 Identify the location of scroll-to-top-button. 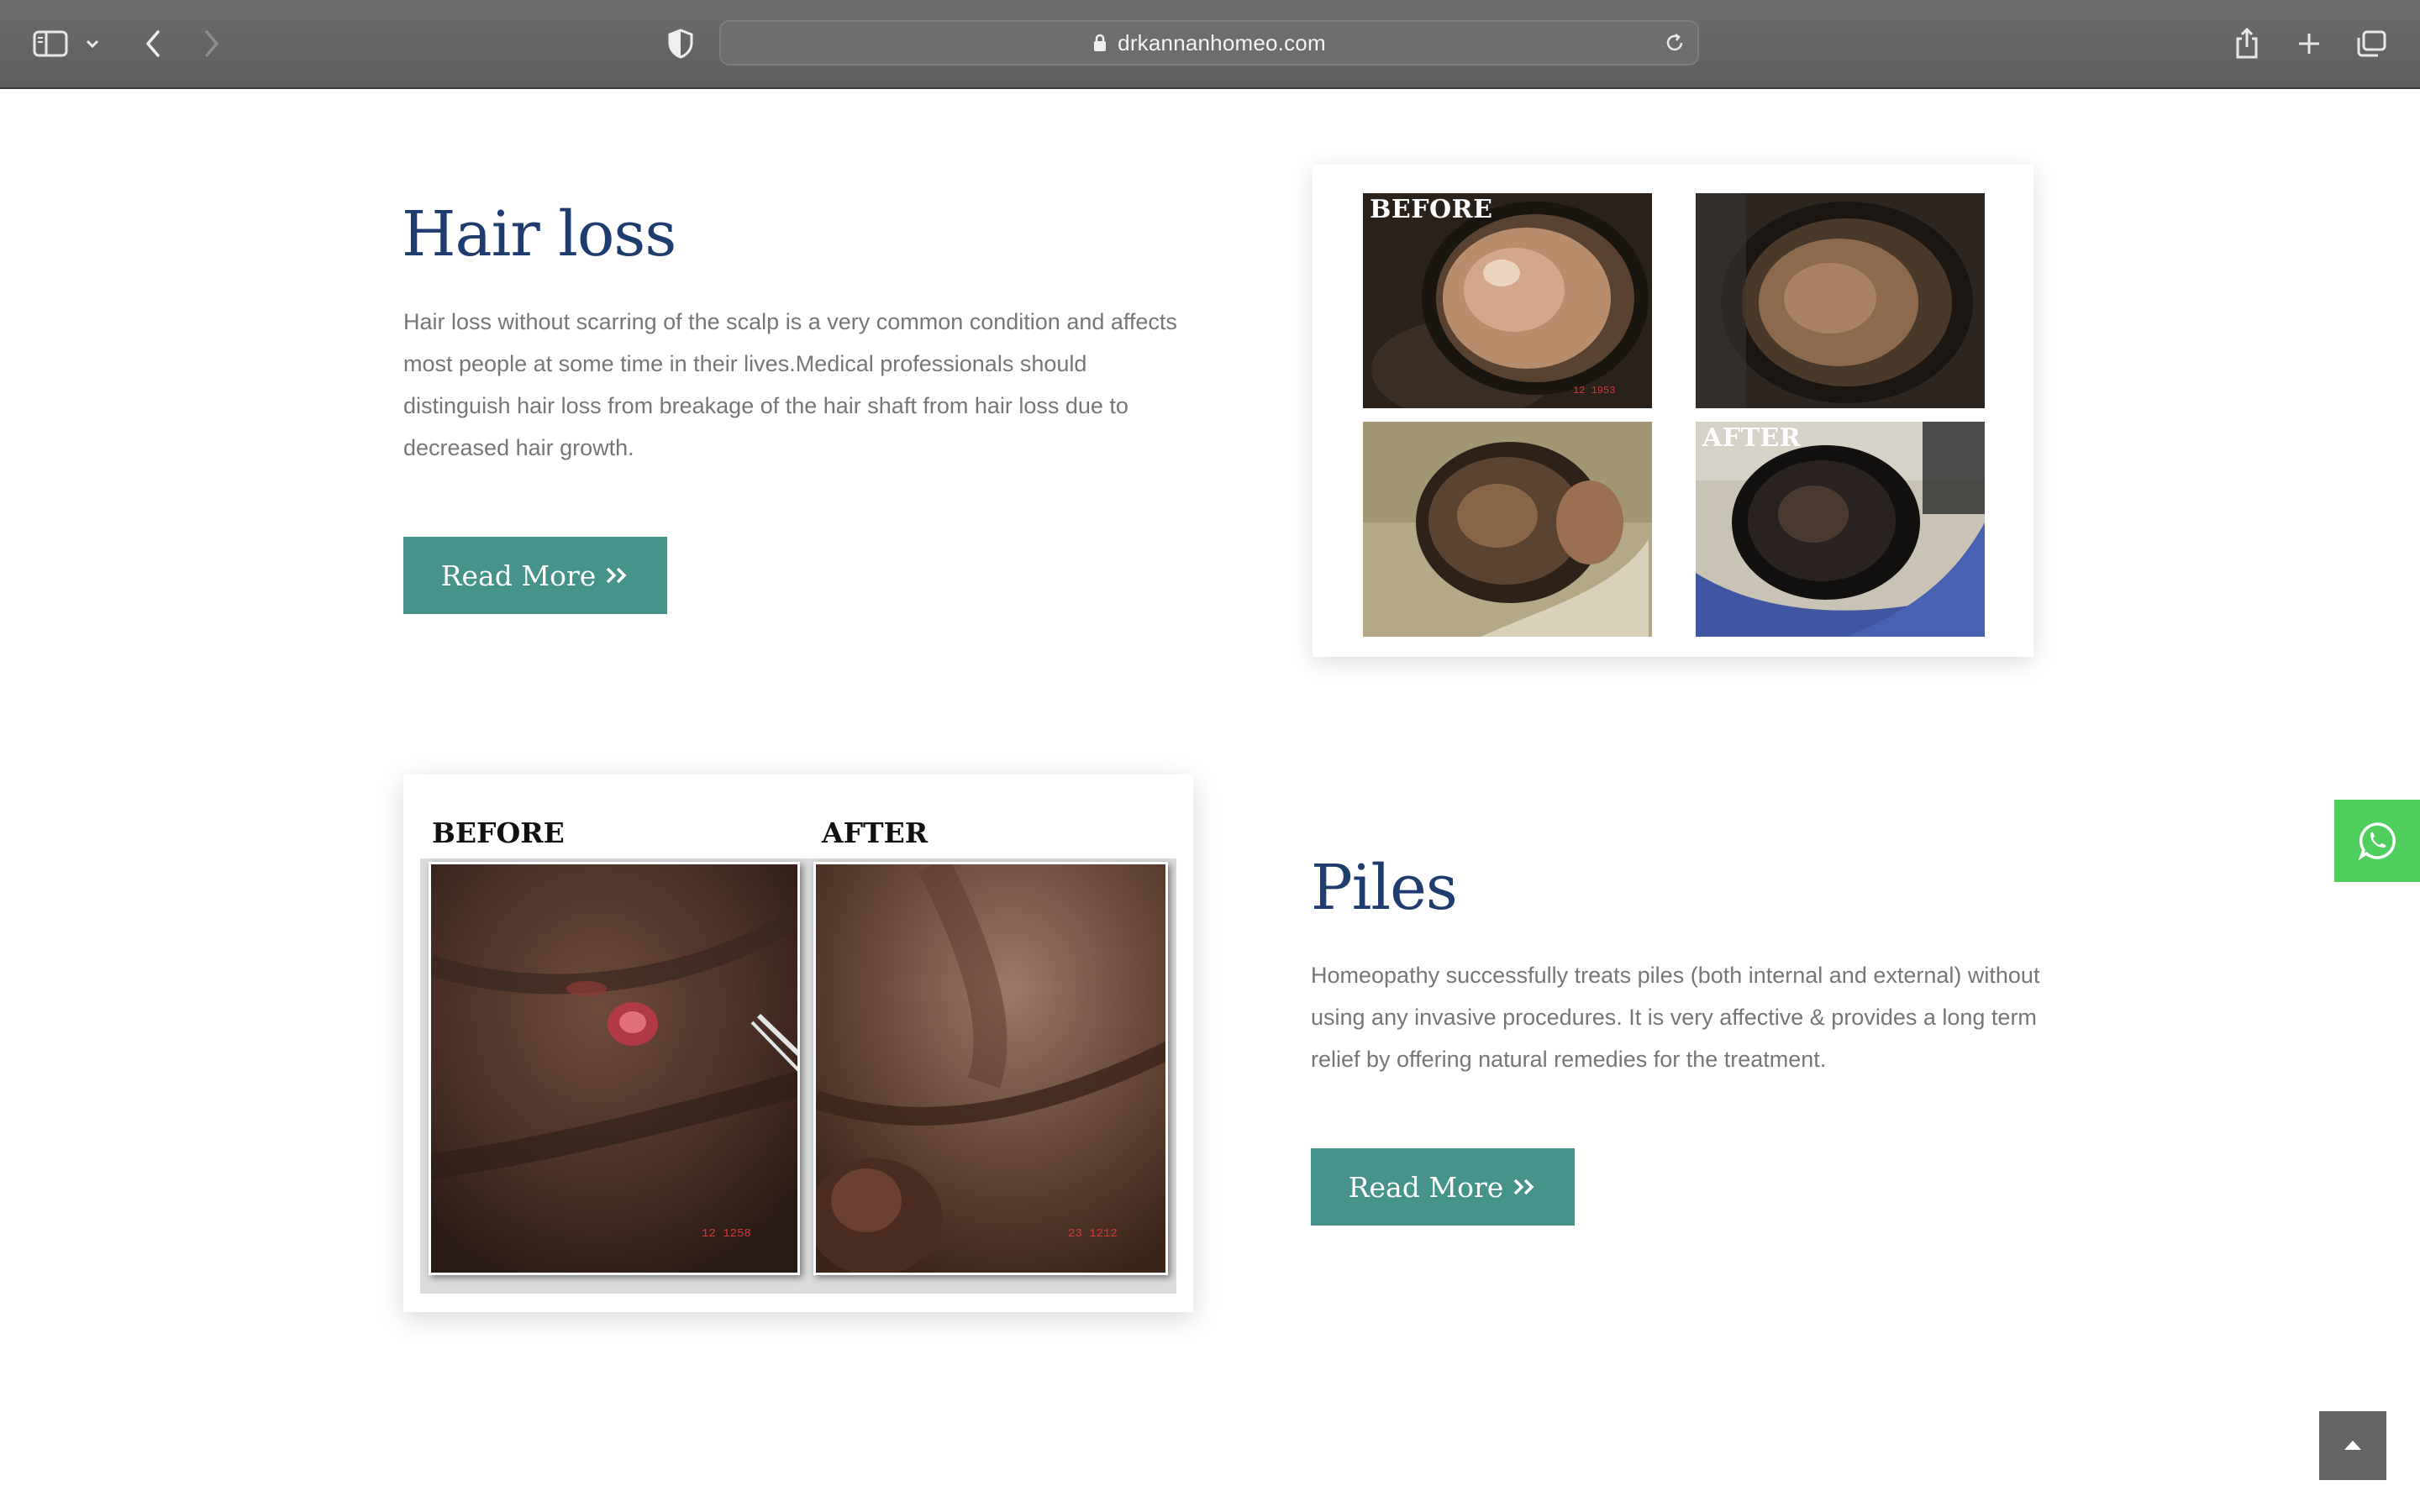
(2352, 1445).